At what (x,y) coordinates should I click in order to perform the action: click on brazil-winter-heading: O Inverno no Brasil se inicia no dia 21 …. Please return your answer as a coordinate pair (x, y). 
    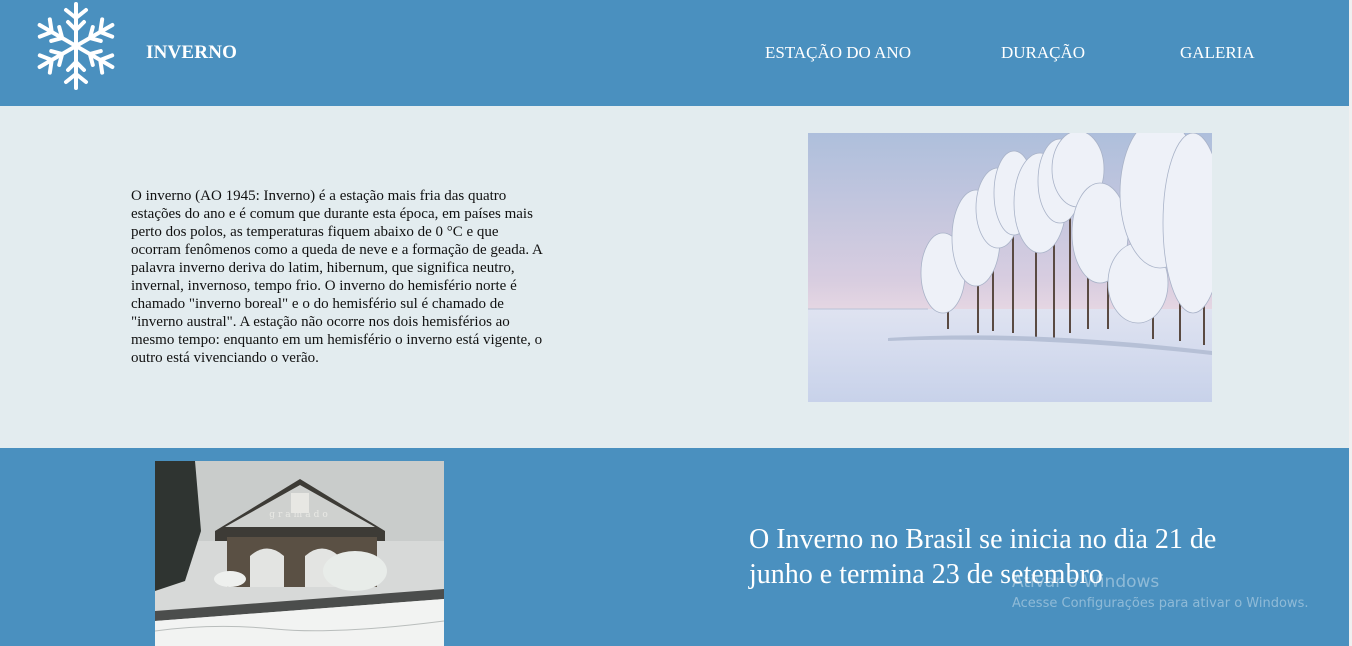
    Looking at the image, I should click on (983, 557).